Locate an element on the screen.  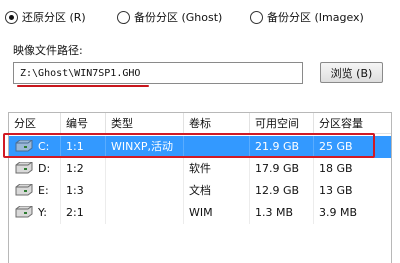
mode-radio-group: 还原分区 (R) 备份分区 (Ghost) 备份分区 (Imagex) is located at coordinates (200, 17).